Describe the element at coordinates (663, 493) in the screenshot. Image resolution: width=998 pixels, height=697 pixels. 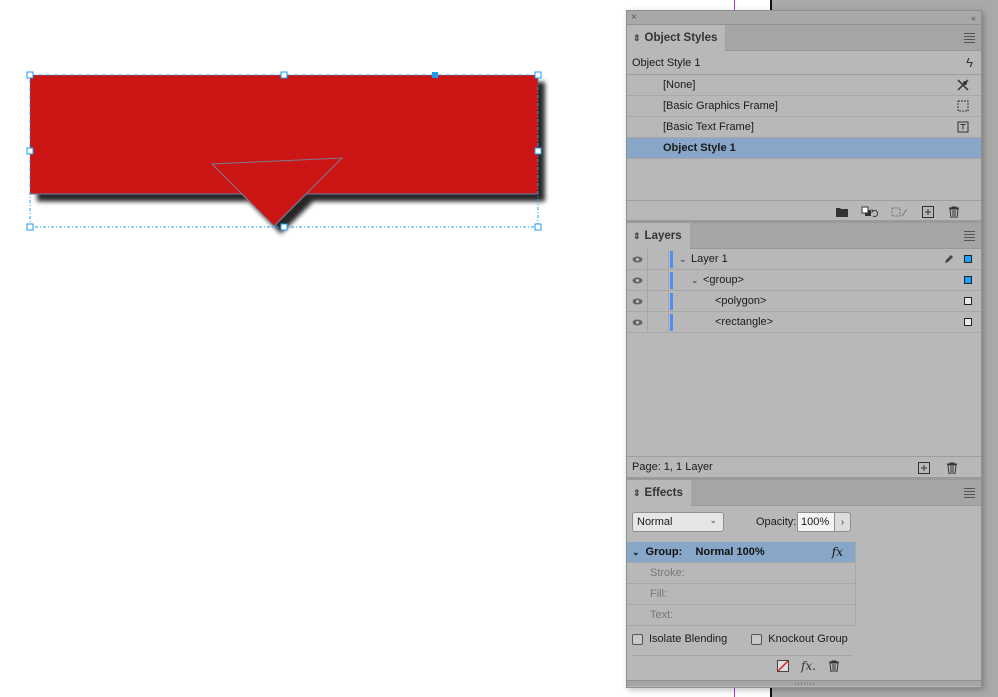
I see `tab-label: Effects` at that location.